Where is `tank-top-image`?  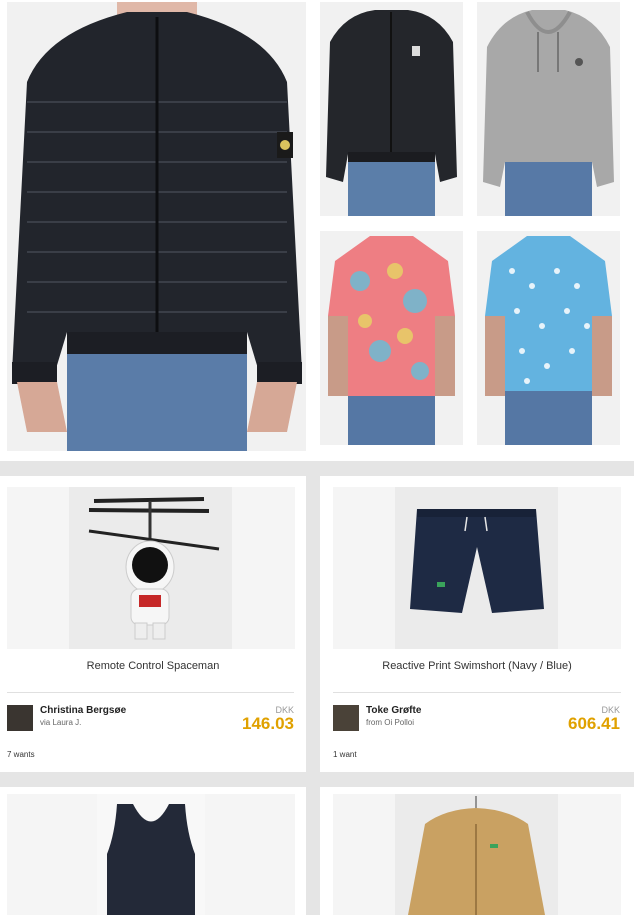
tank-top-image is located at coordinates (151, 854).